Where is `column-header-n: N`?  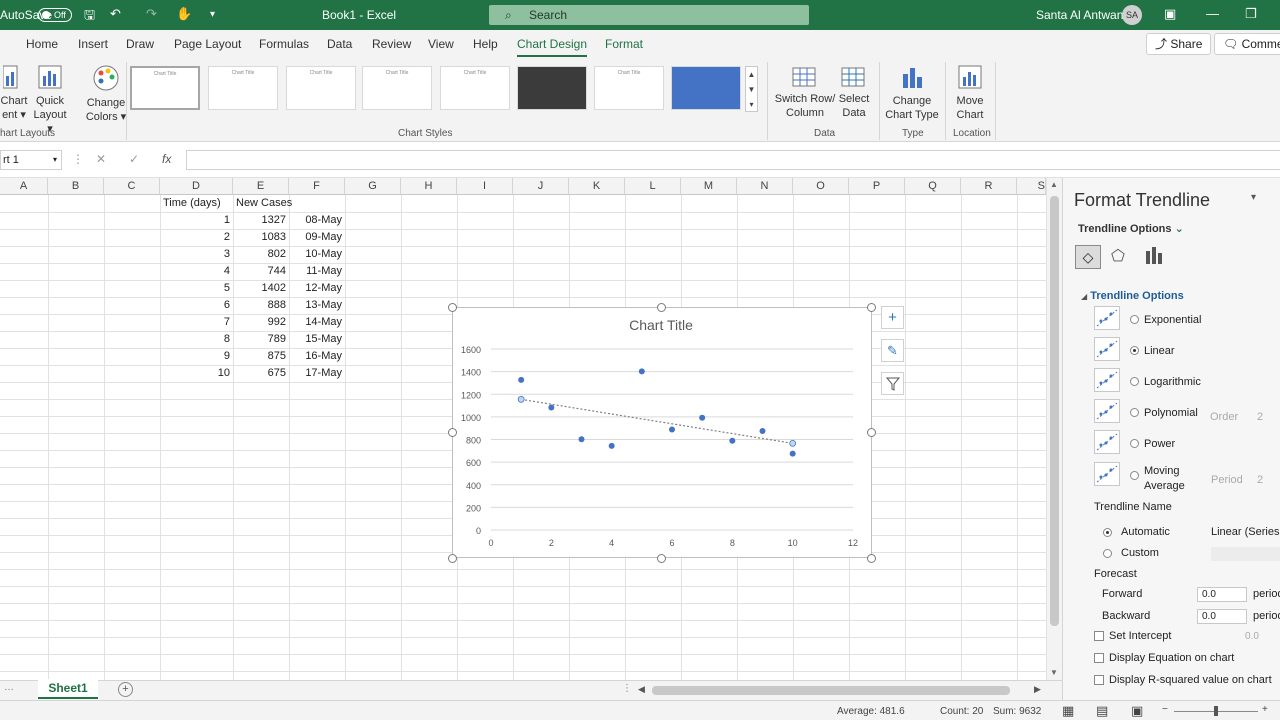
column-header-n: N is located at coordinates (765, 186).